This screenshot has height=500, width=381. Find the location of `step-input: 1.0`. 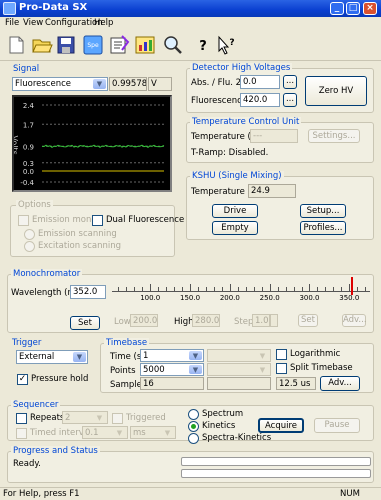

step-input: 1.0 is located at coordinates (261, 320).